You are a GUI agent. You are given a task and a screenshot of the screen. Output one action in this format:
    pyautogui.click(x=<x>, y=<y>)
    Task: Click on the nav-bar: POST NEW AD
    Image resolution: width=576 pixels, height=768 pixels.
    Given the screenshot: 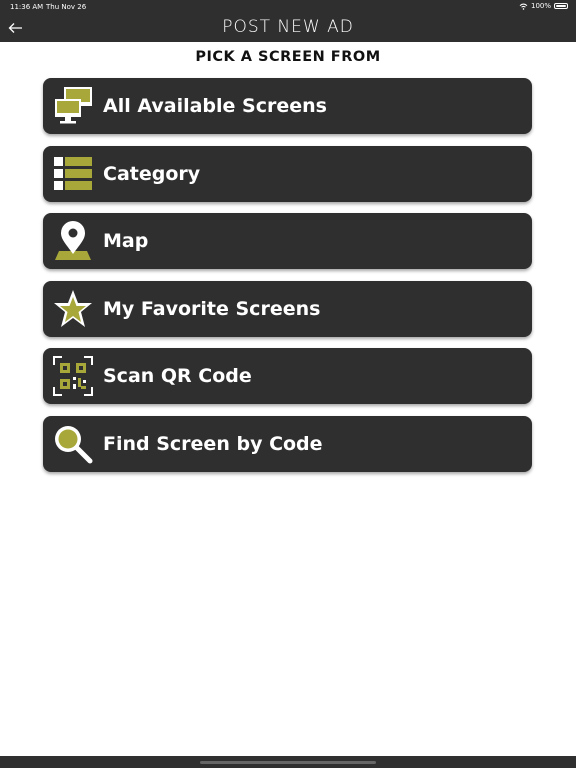 What is the action you would take?
    pyautogui.click(x=288, y=28)
    